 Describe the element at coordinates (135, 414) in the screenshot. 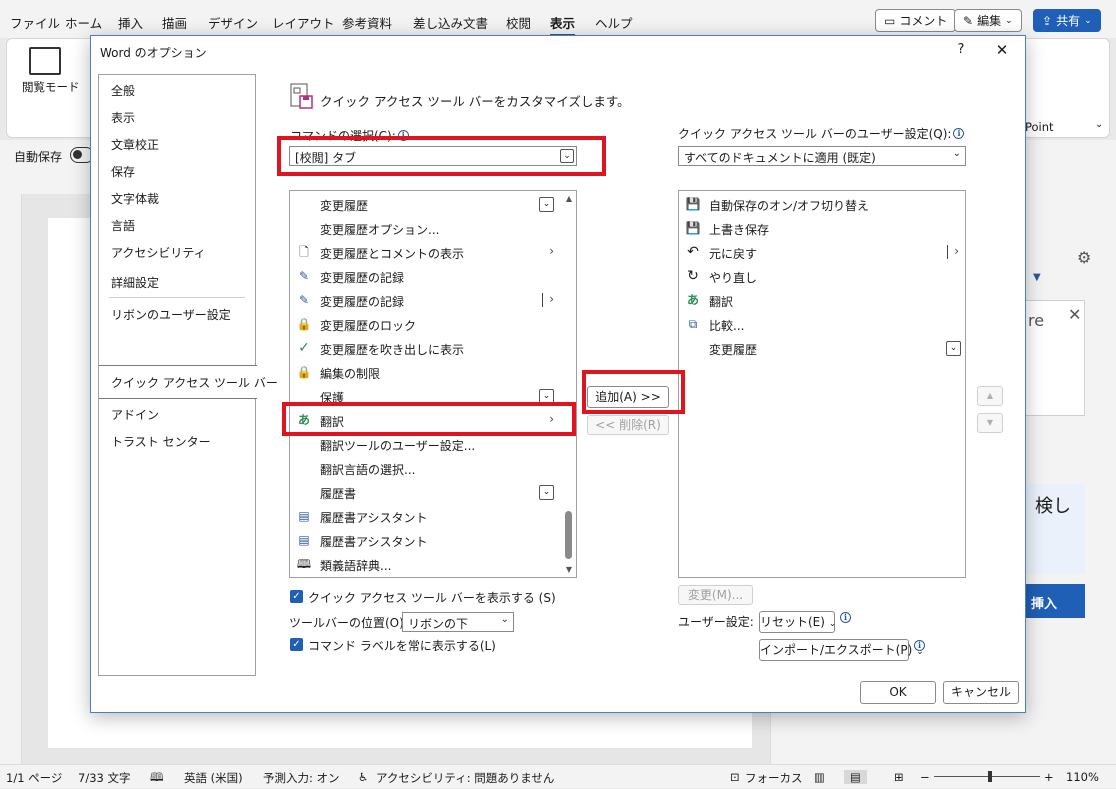

I see `nav-addins: アドイン` at that location.